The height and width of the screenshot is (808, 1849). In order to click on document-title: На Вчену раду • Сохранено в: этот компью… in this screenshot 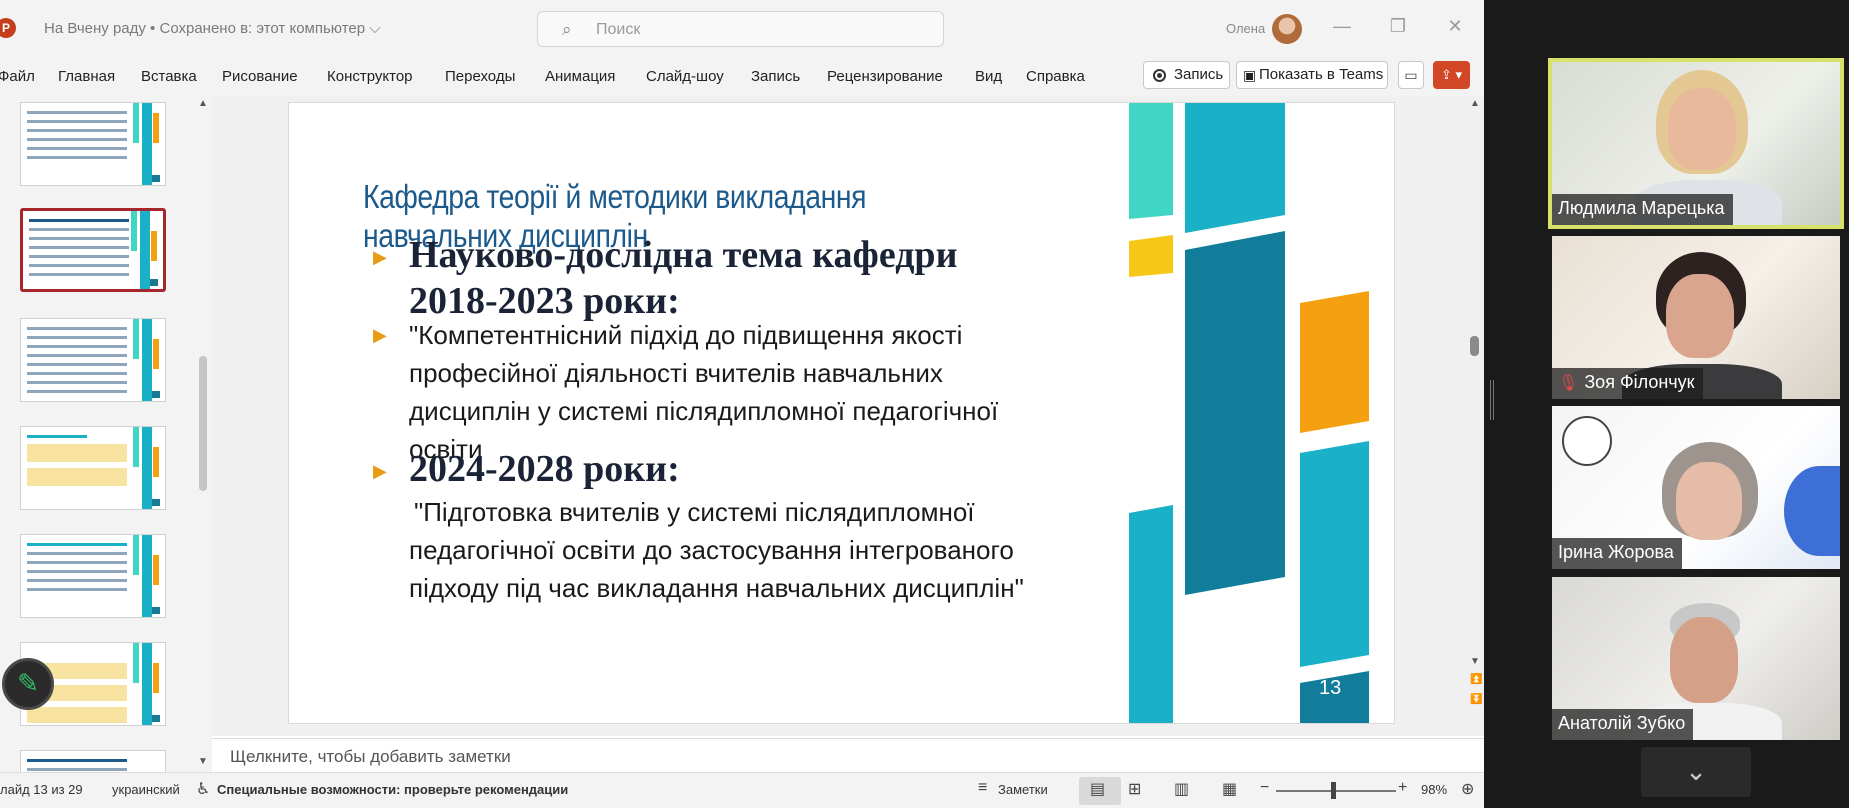, I will do `click(212, 28)`.